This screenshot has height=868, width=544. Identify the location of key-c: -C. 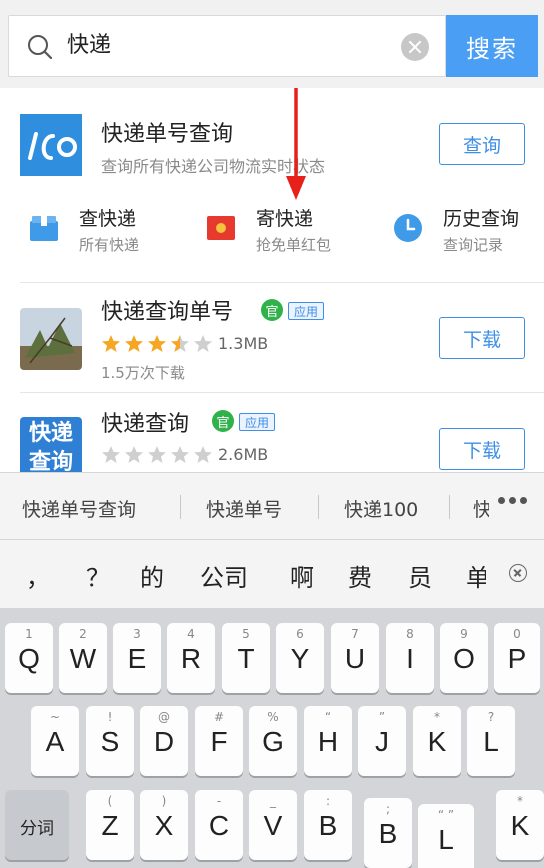
(219, 825).